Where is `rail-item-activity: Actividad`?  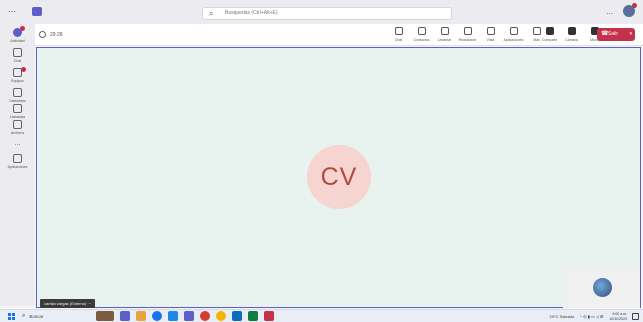
rail-item-activity: Actividad is located at coordinates (17, 34).